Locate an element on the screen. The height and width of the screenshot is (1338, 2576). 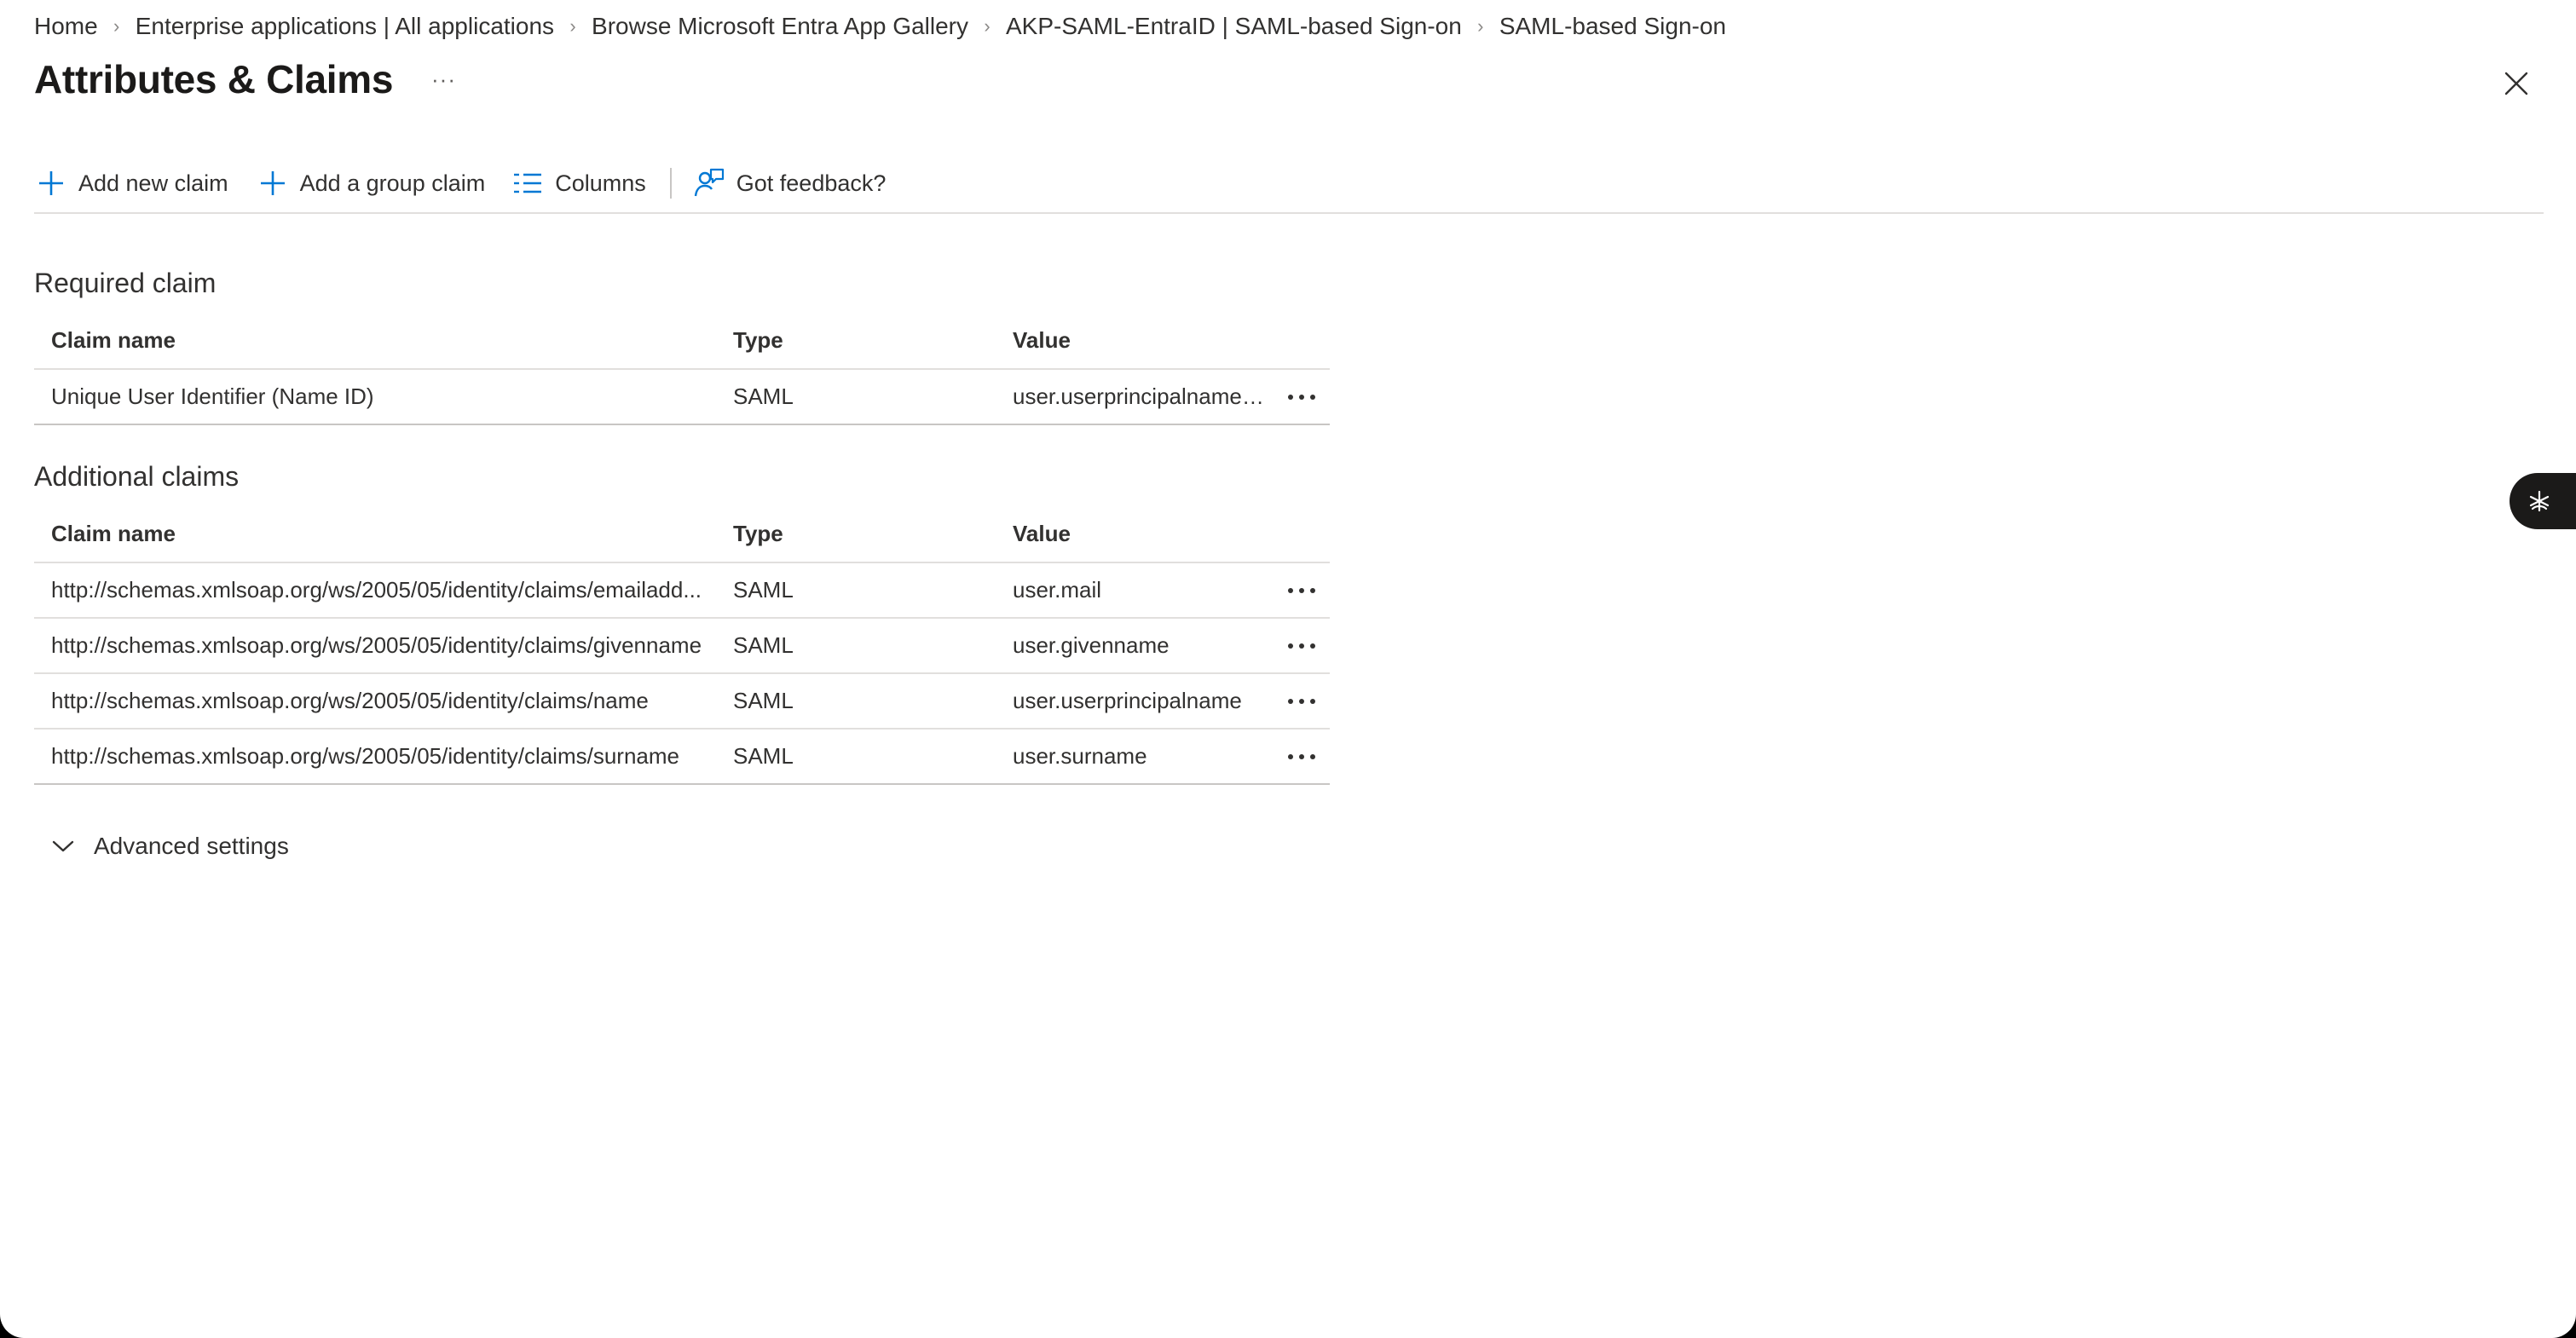
advanced-settings-toggle: Advanced settings is located at coordinates (170, 846).